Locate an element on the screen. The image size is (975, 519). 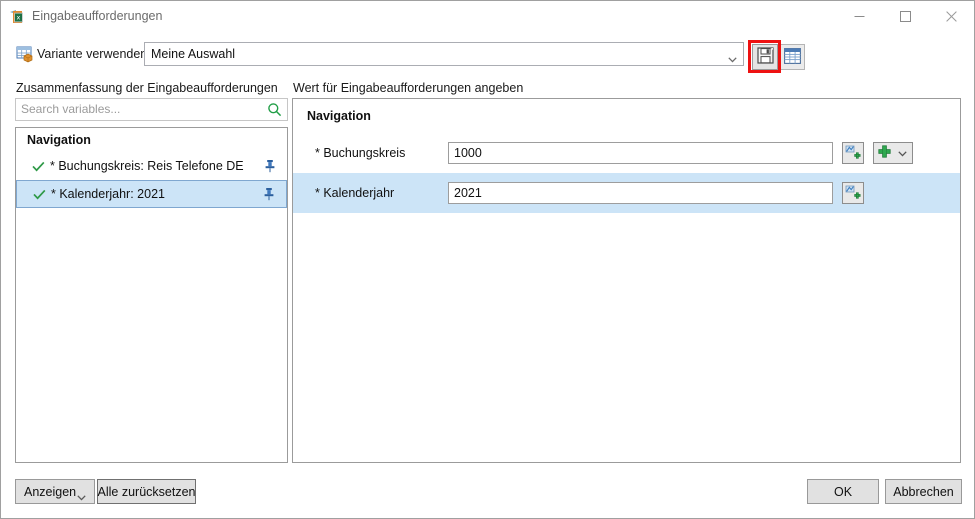
table-grid-icon is located at coordinates (792, 57).